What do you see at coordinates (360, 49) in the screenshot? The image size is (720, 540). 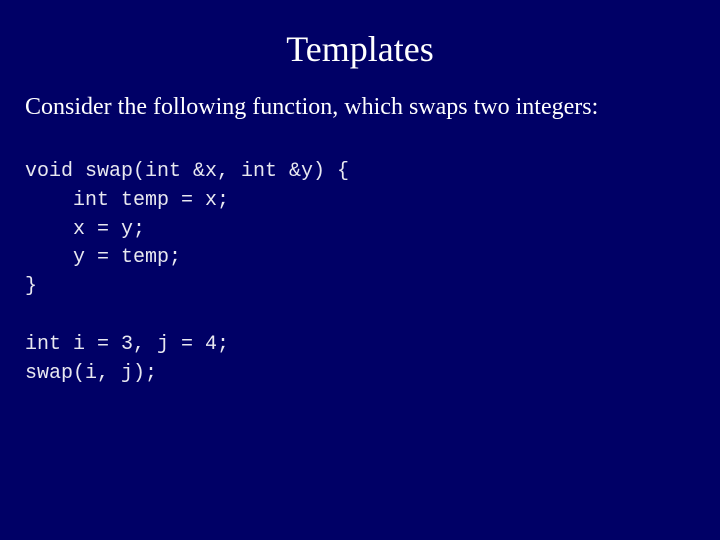 I see `slide-title: Templates` at bounding box center [360, 49].